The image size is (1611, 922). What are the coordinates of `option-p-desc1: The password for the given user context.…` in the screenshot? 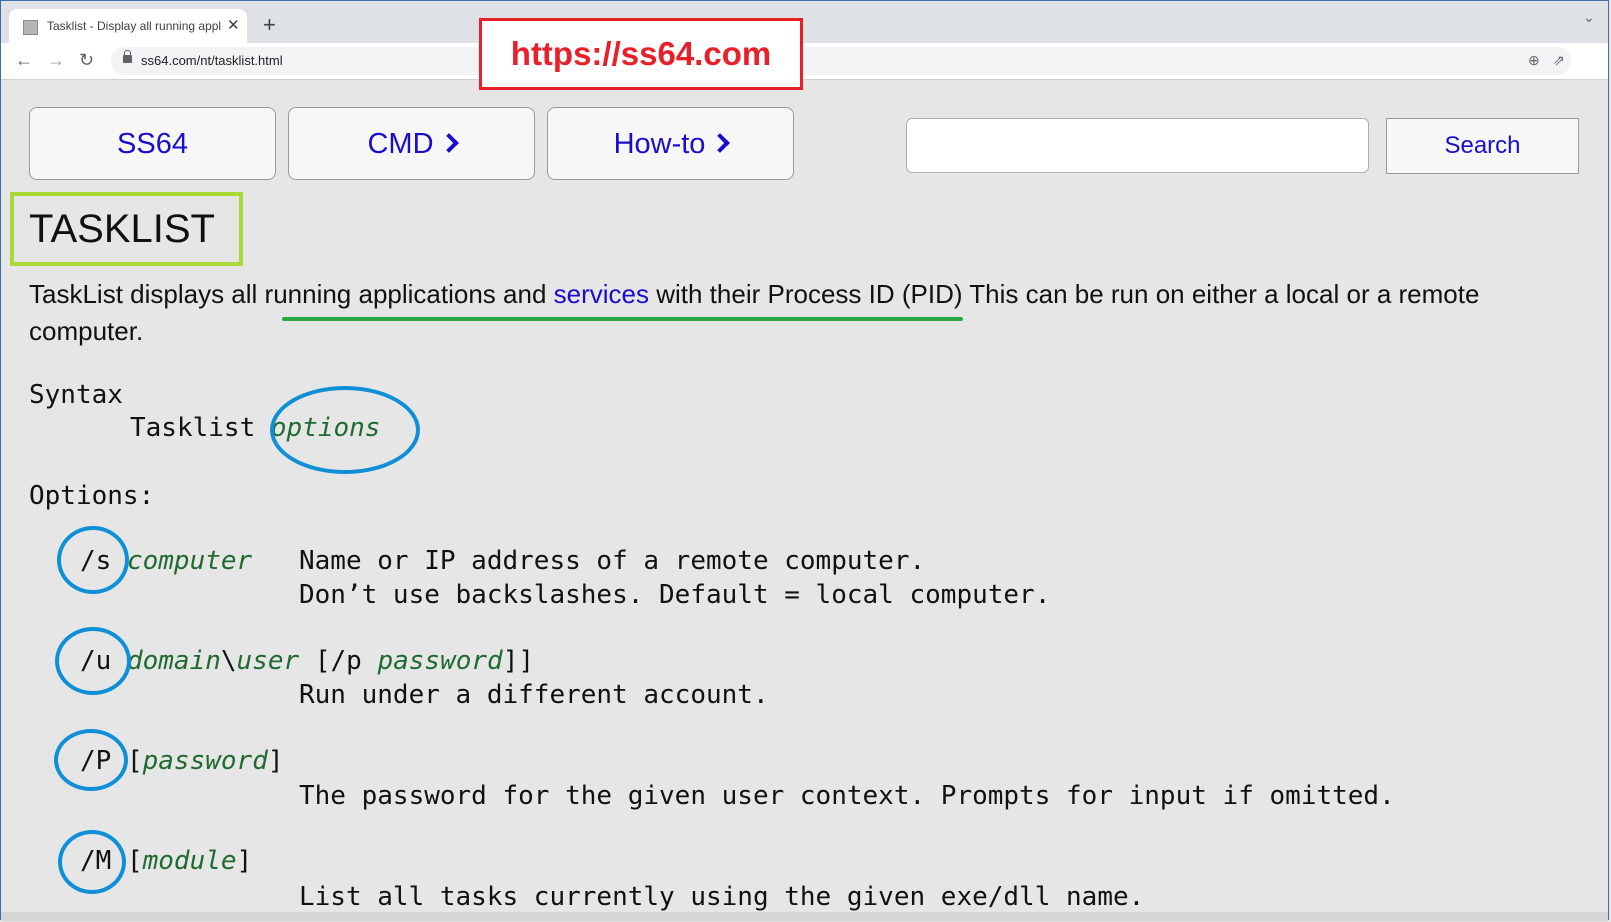 It's located at (847, 796).